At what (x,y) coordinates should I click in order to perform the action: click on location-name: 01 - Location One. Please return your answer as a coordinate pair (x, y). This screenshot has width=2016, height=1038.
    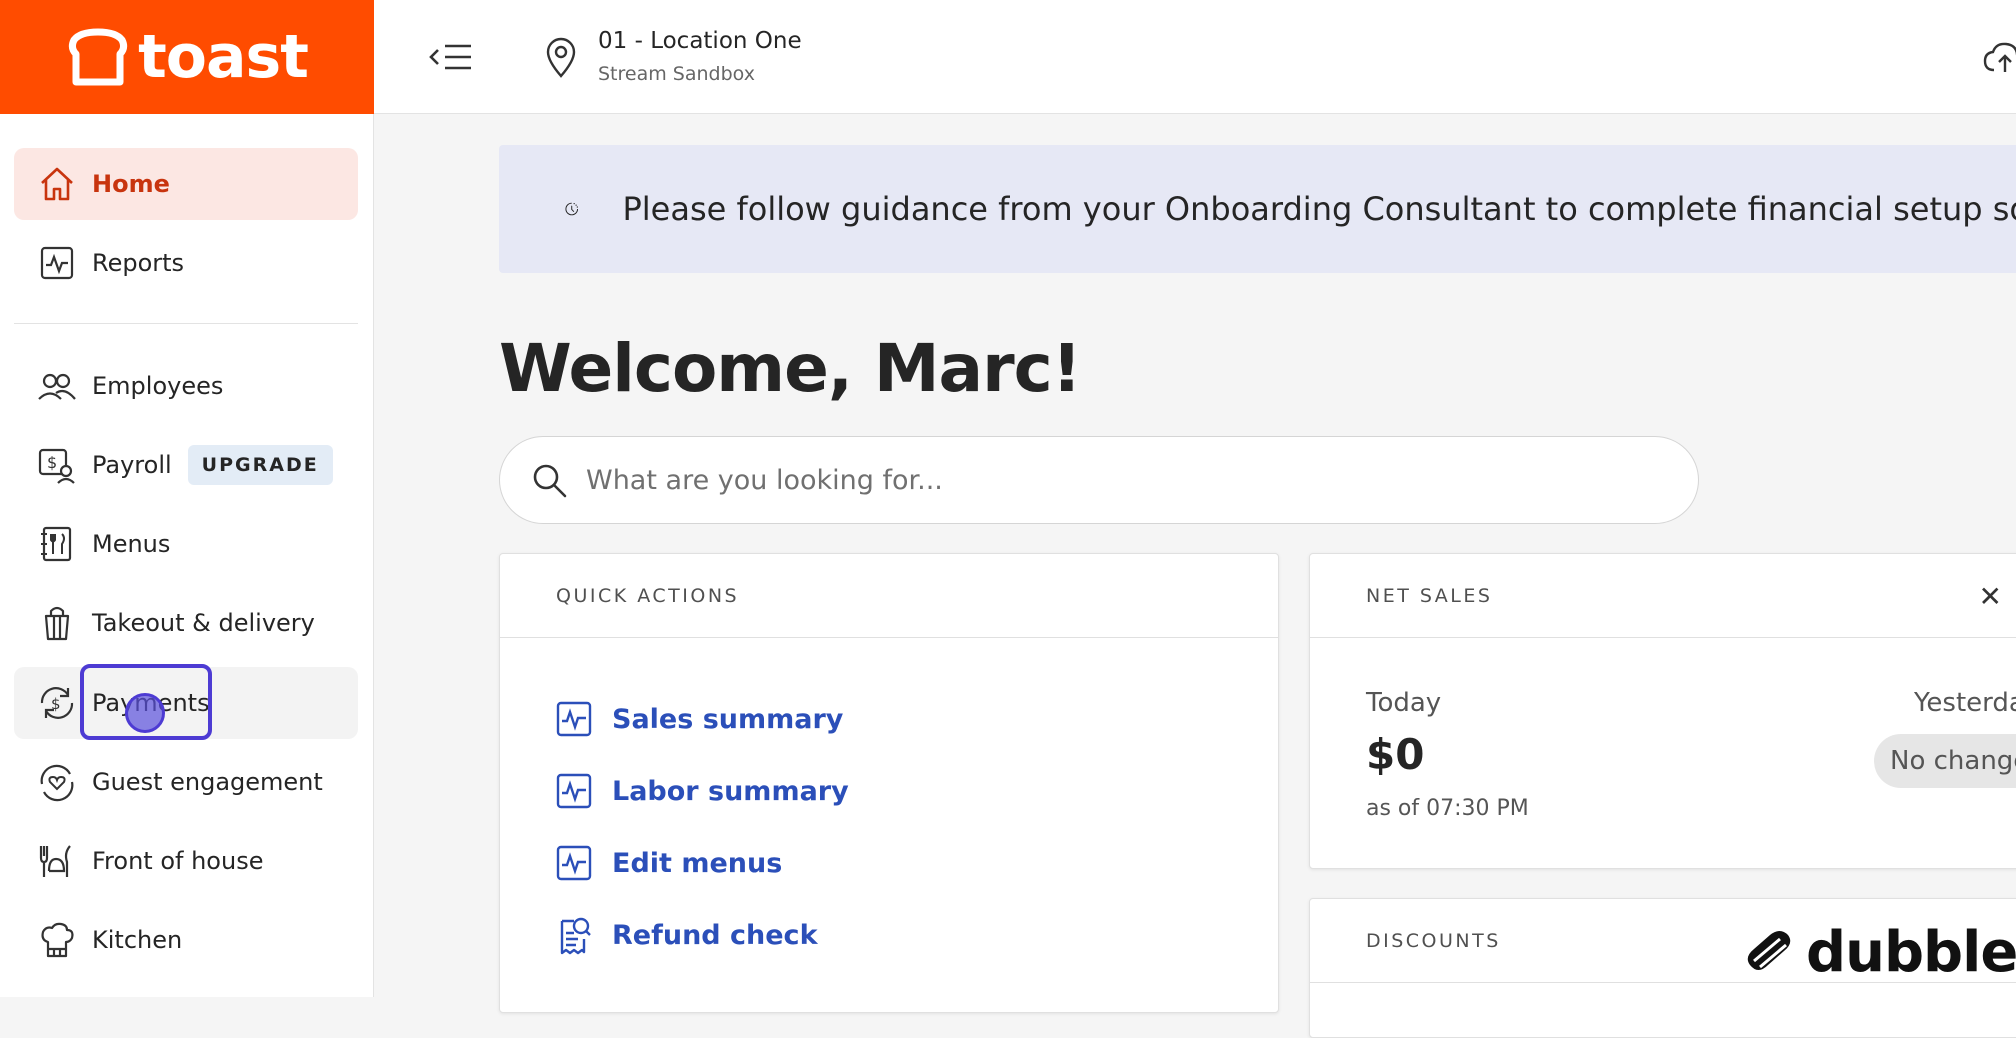
    Looking at the image, I should click on (700, 41).